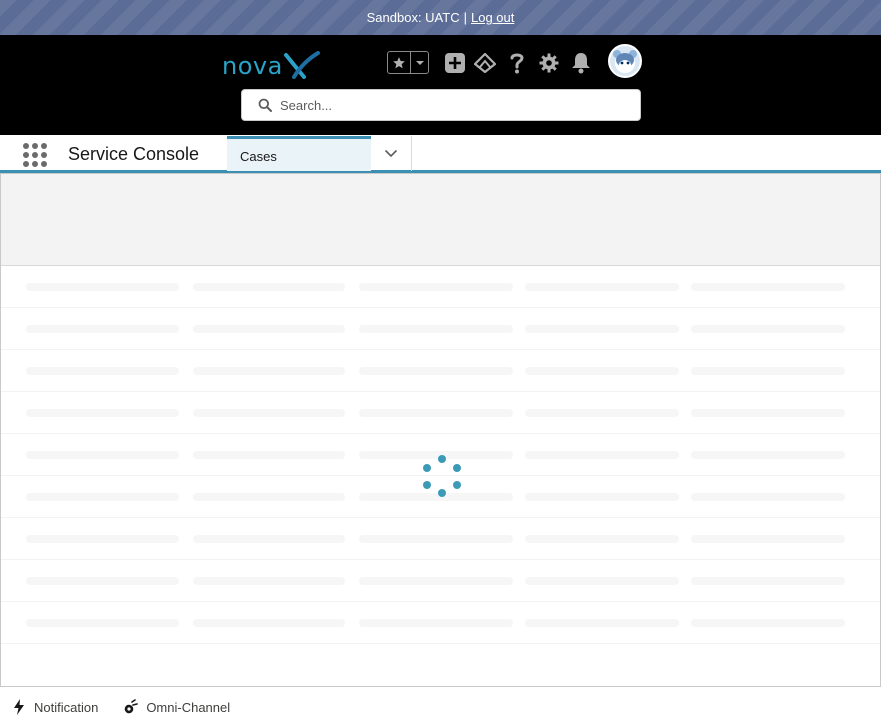 The width and height of the screenshot is (881, 727). Describe the element at coordinates (399, 62) in the screenshot. I see `star-icon` at that location.